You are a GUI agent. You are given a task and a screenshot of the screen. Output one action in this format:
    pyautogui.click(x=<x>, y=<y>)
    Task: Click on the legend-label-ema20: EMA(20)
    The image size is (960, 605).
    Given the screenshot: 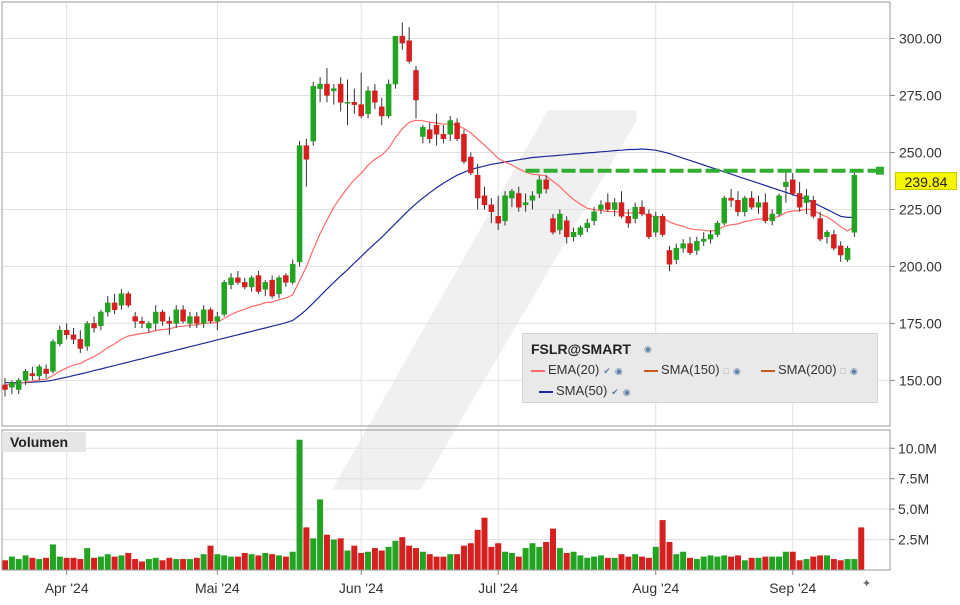 What is the action you would take?
    pyautogui.click(x=574, y=369)
    